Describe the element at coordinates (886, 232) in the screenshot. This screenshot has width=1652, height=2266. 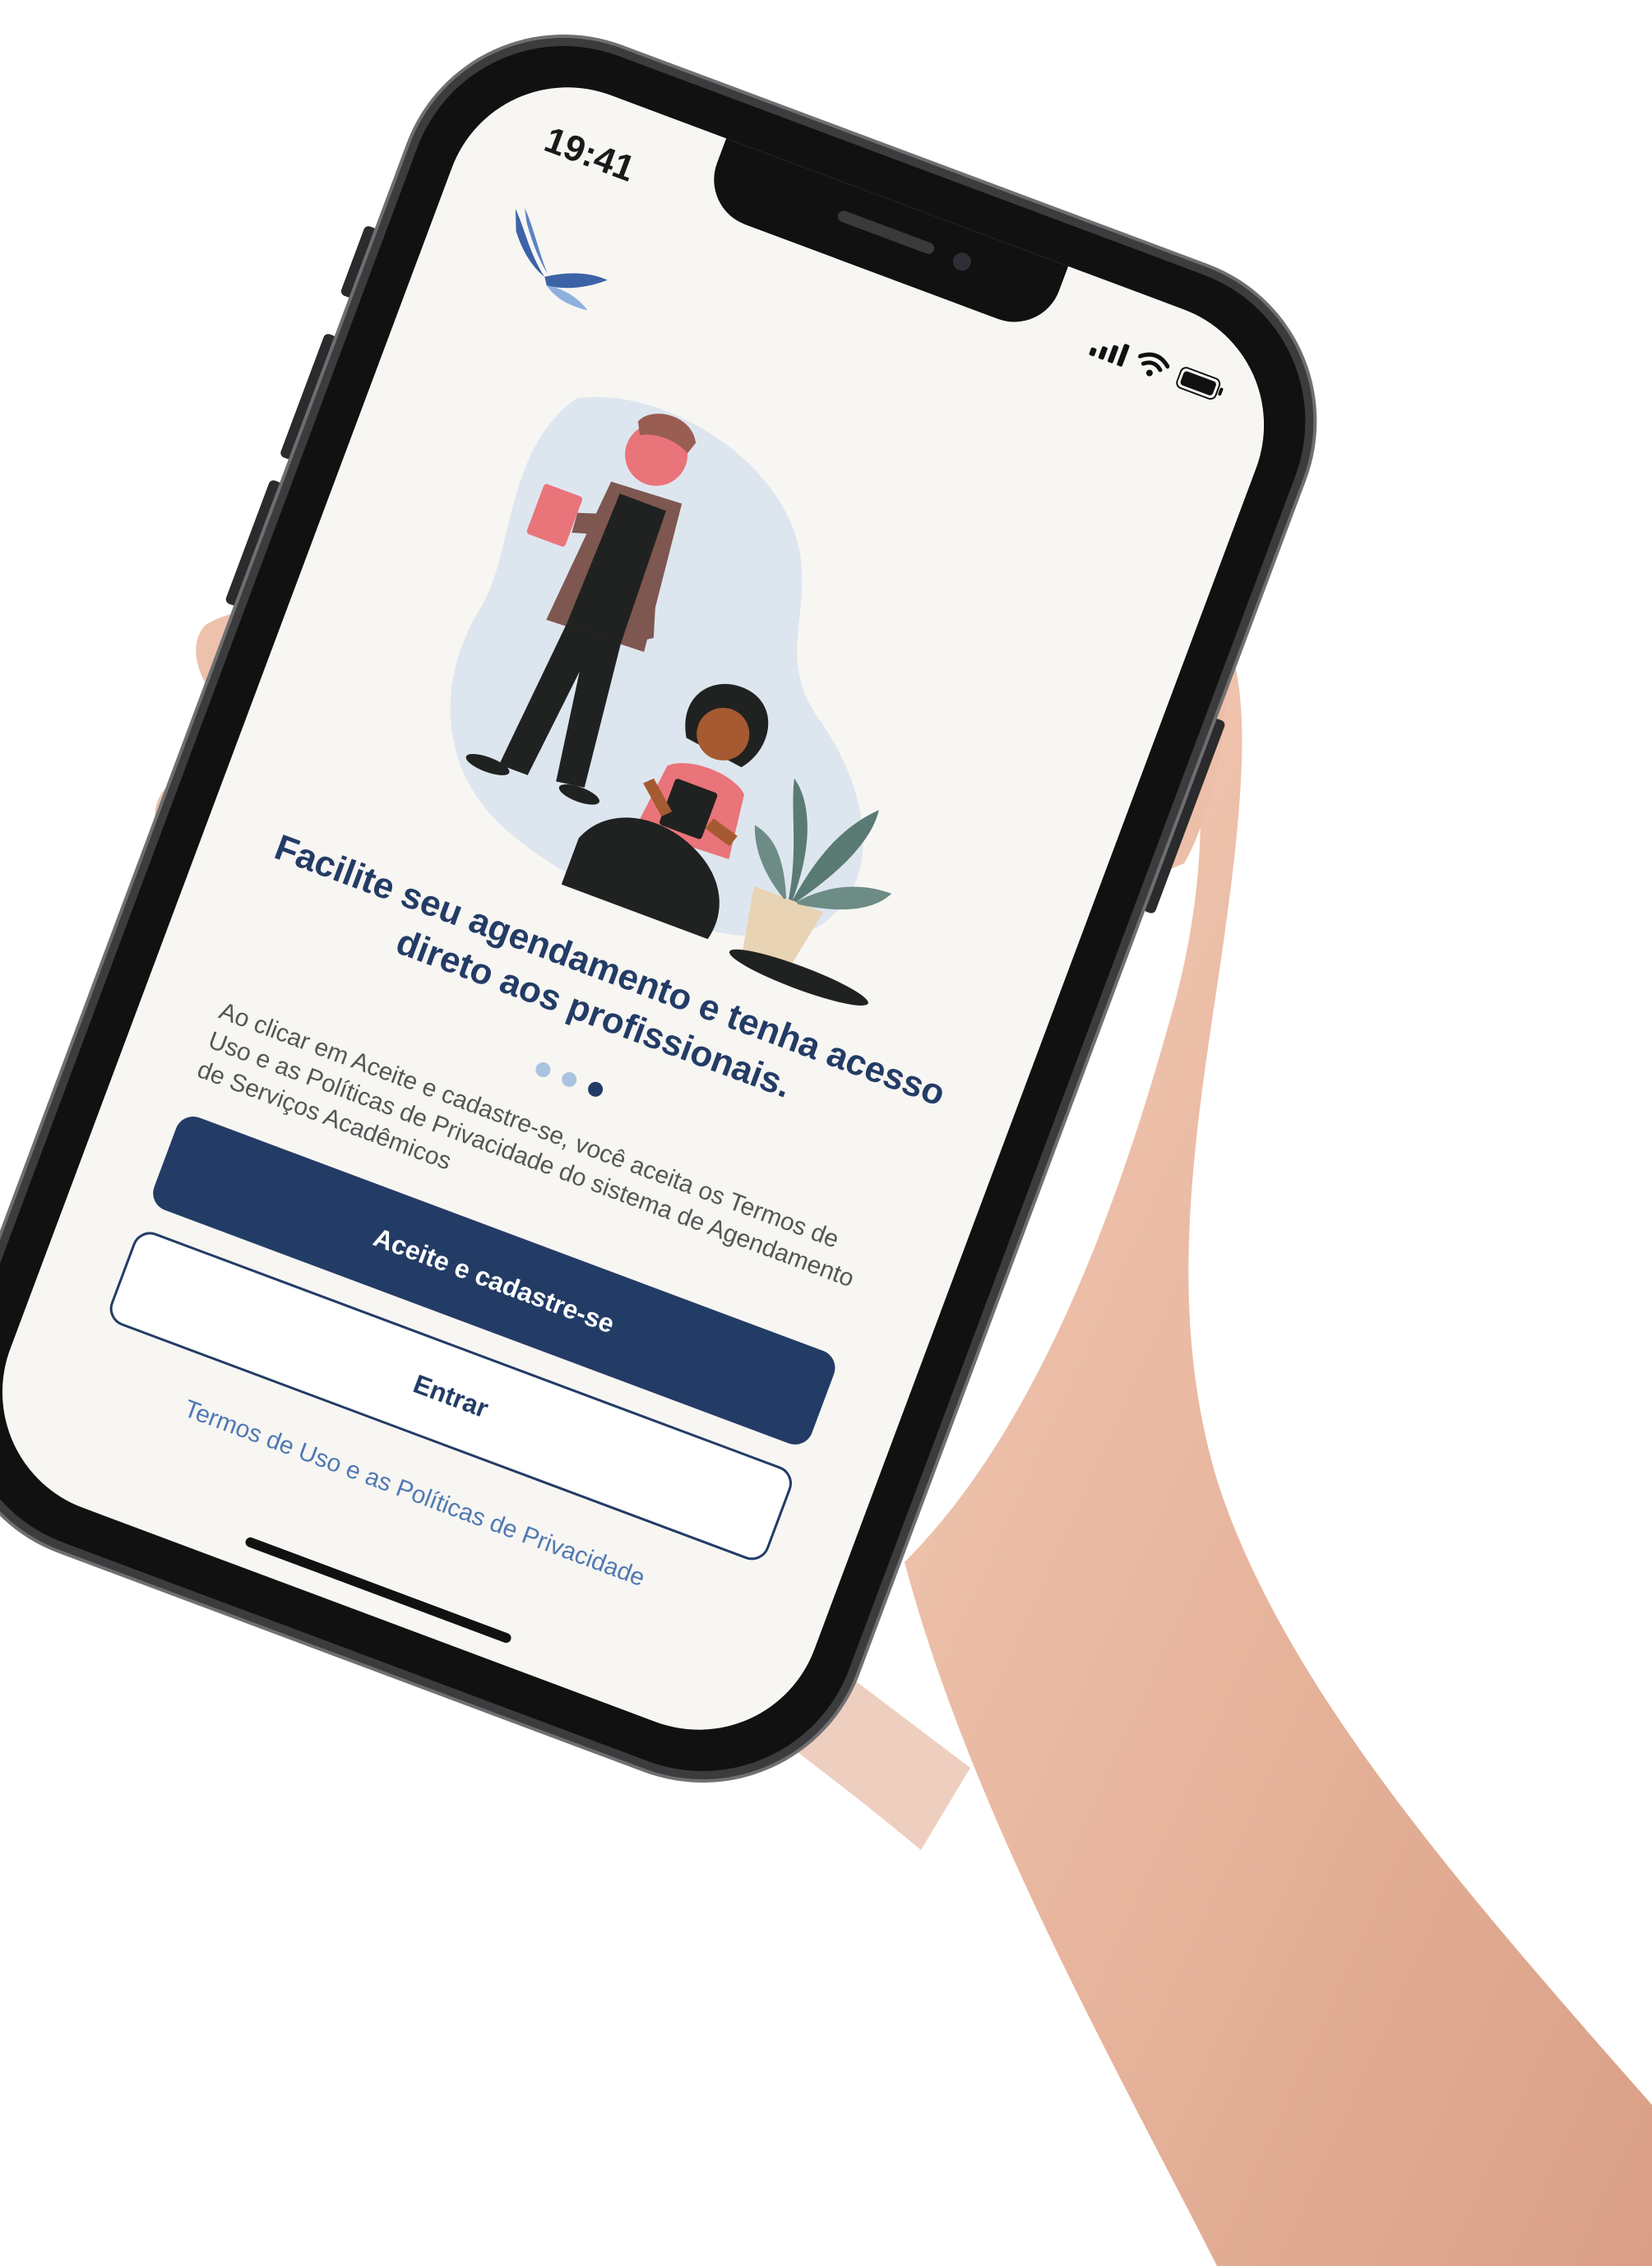
I see `speaker-grille` at that location.